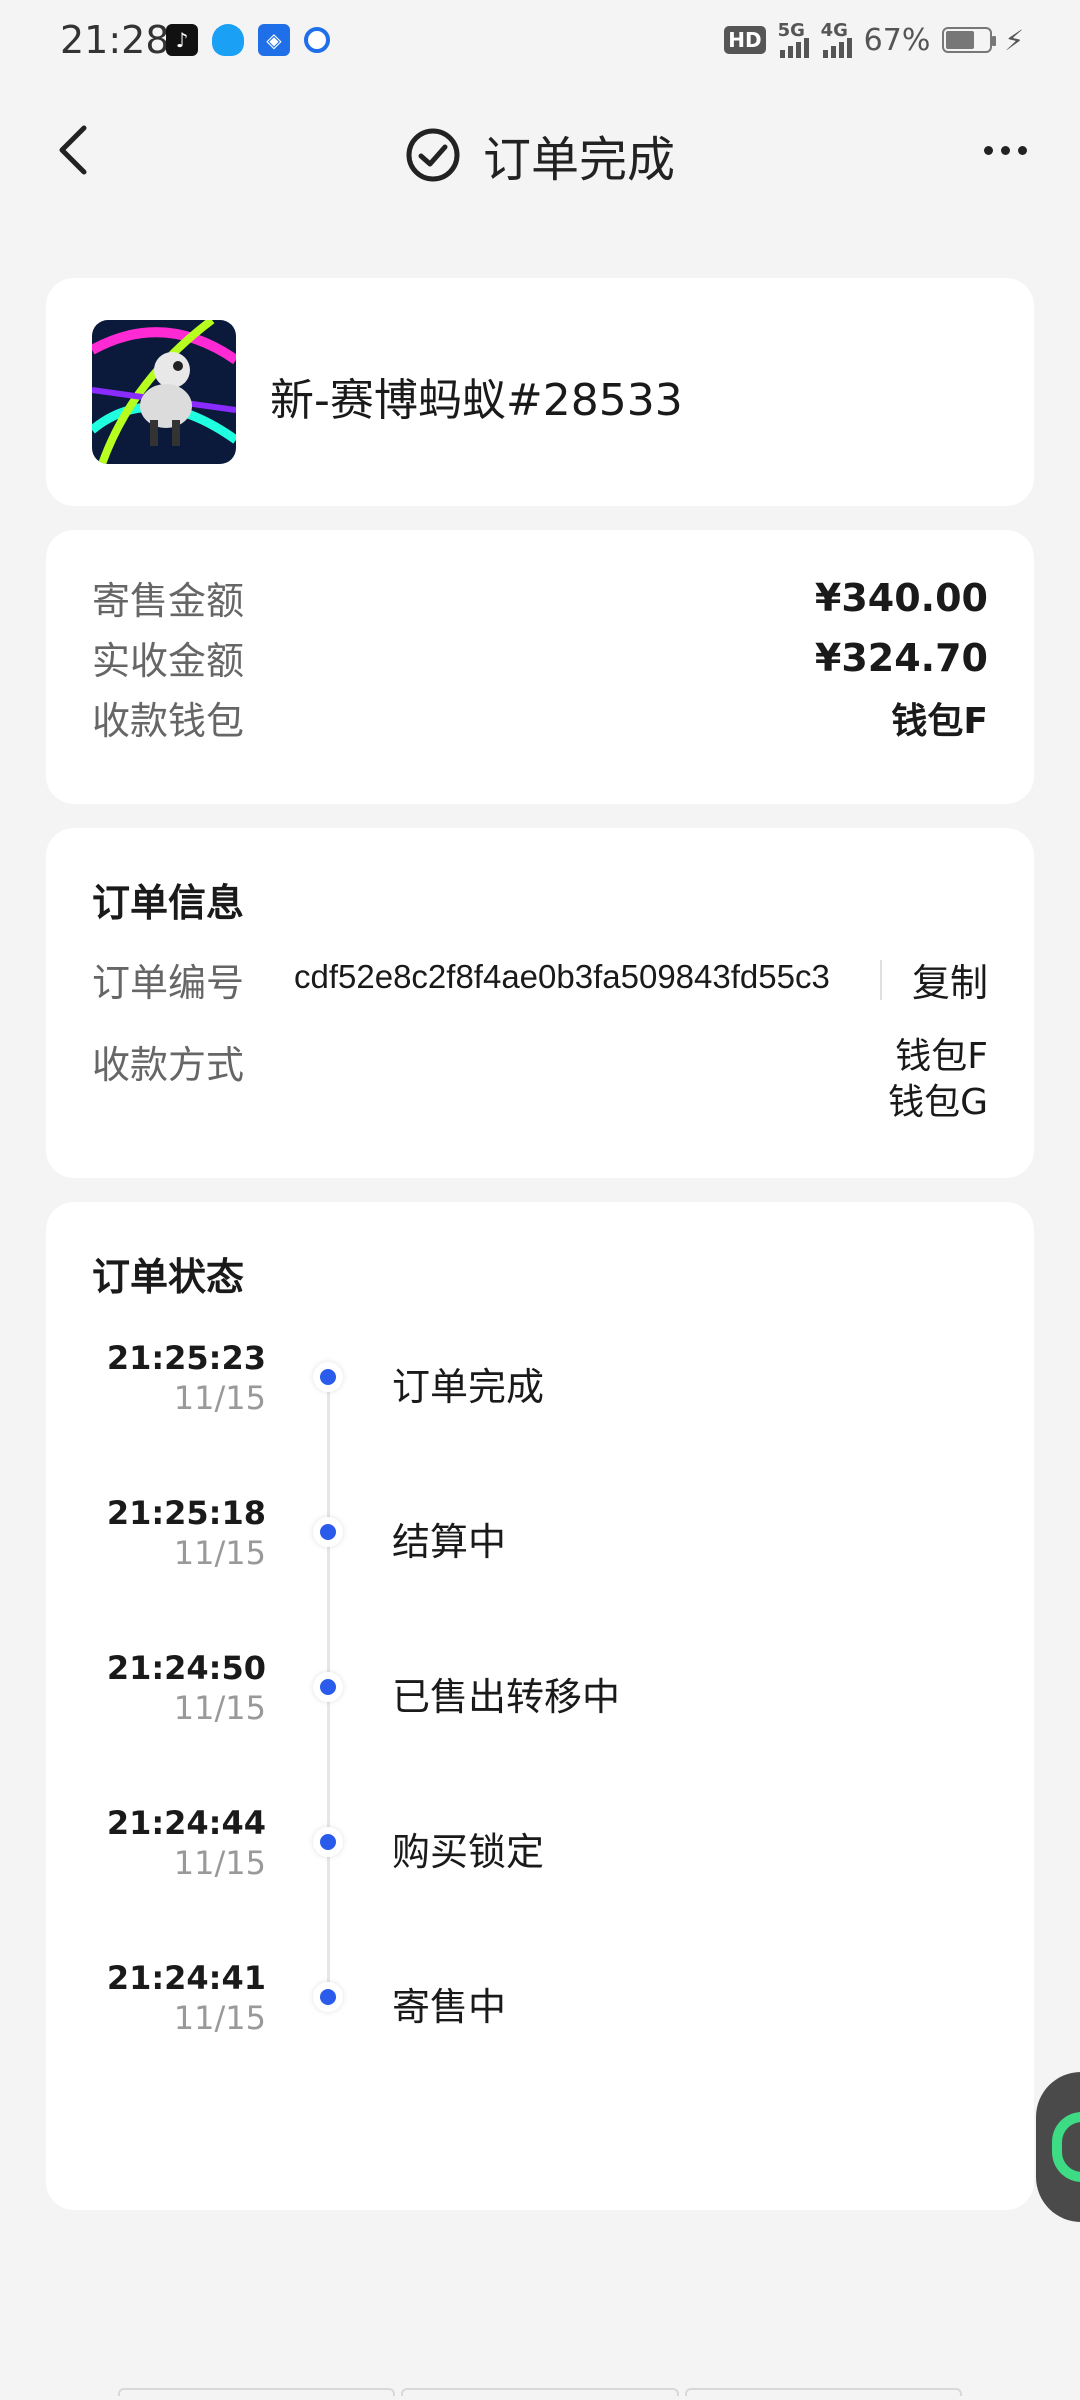 This screenshot has height=2400, width=1080. I want to click on sale-amount-value: ¥340.00, so click(901, 597).